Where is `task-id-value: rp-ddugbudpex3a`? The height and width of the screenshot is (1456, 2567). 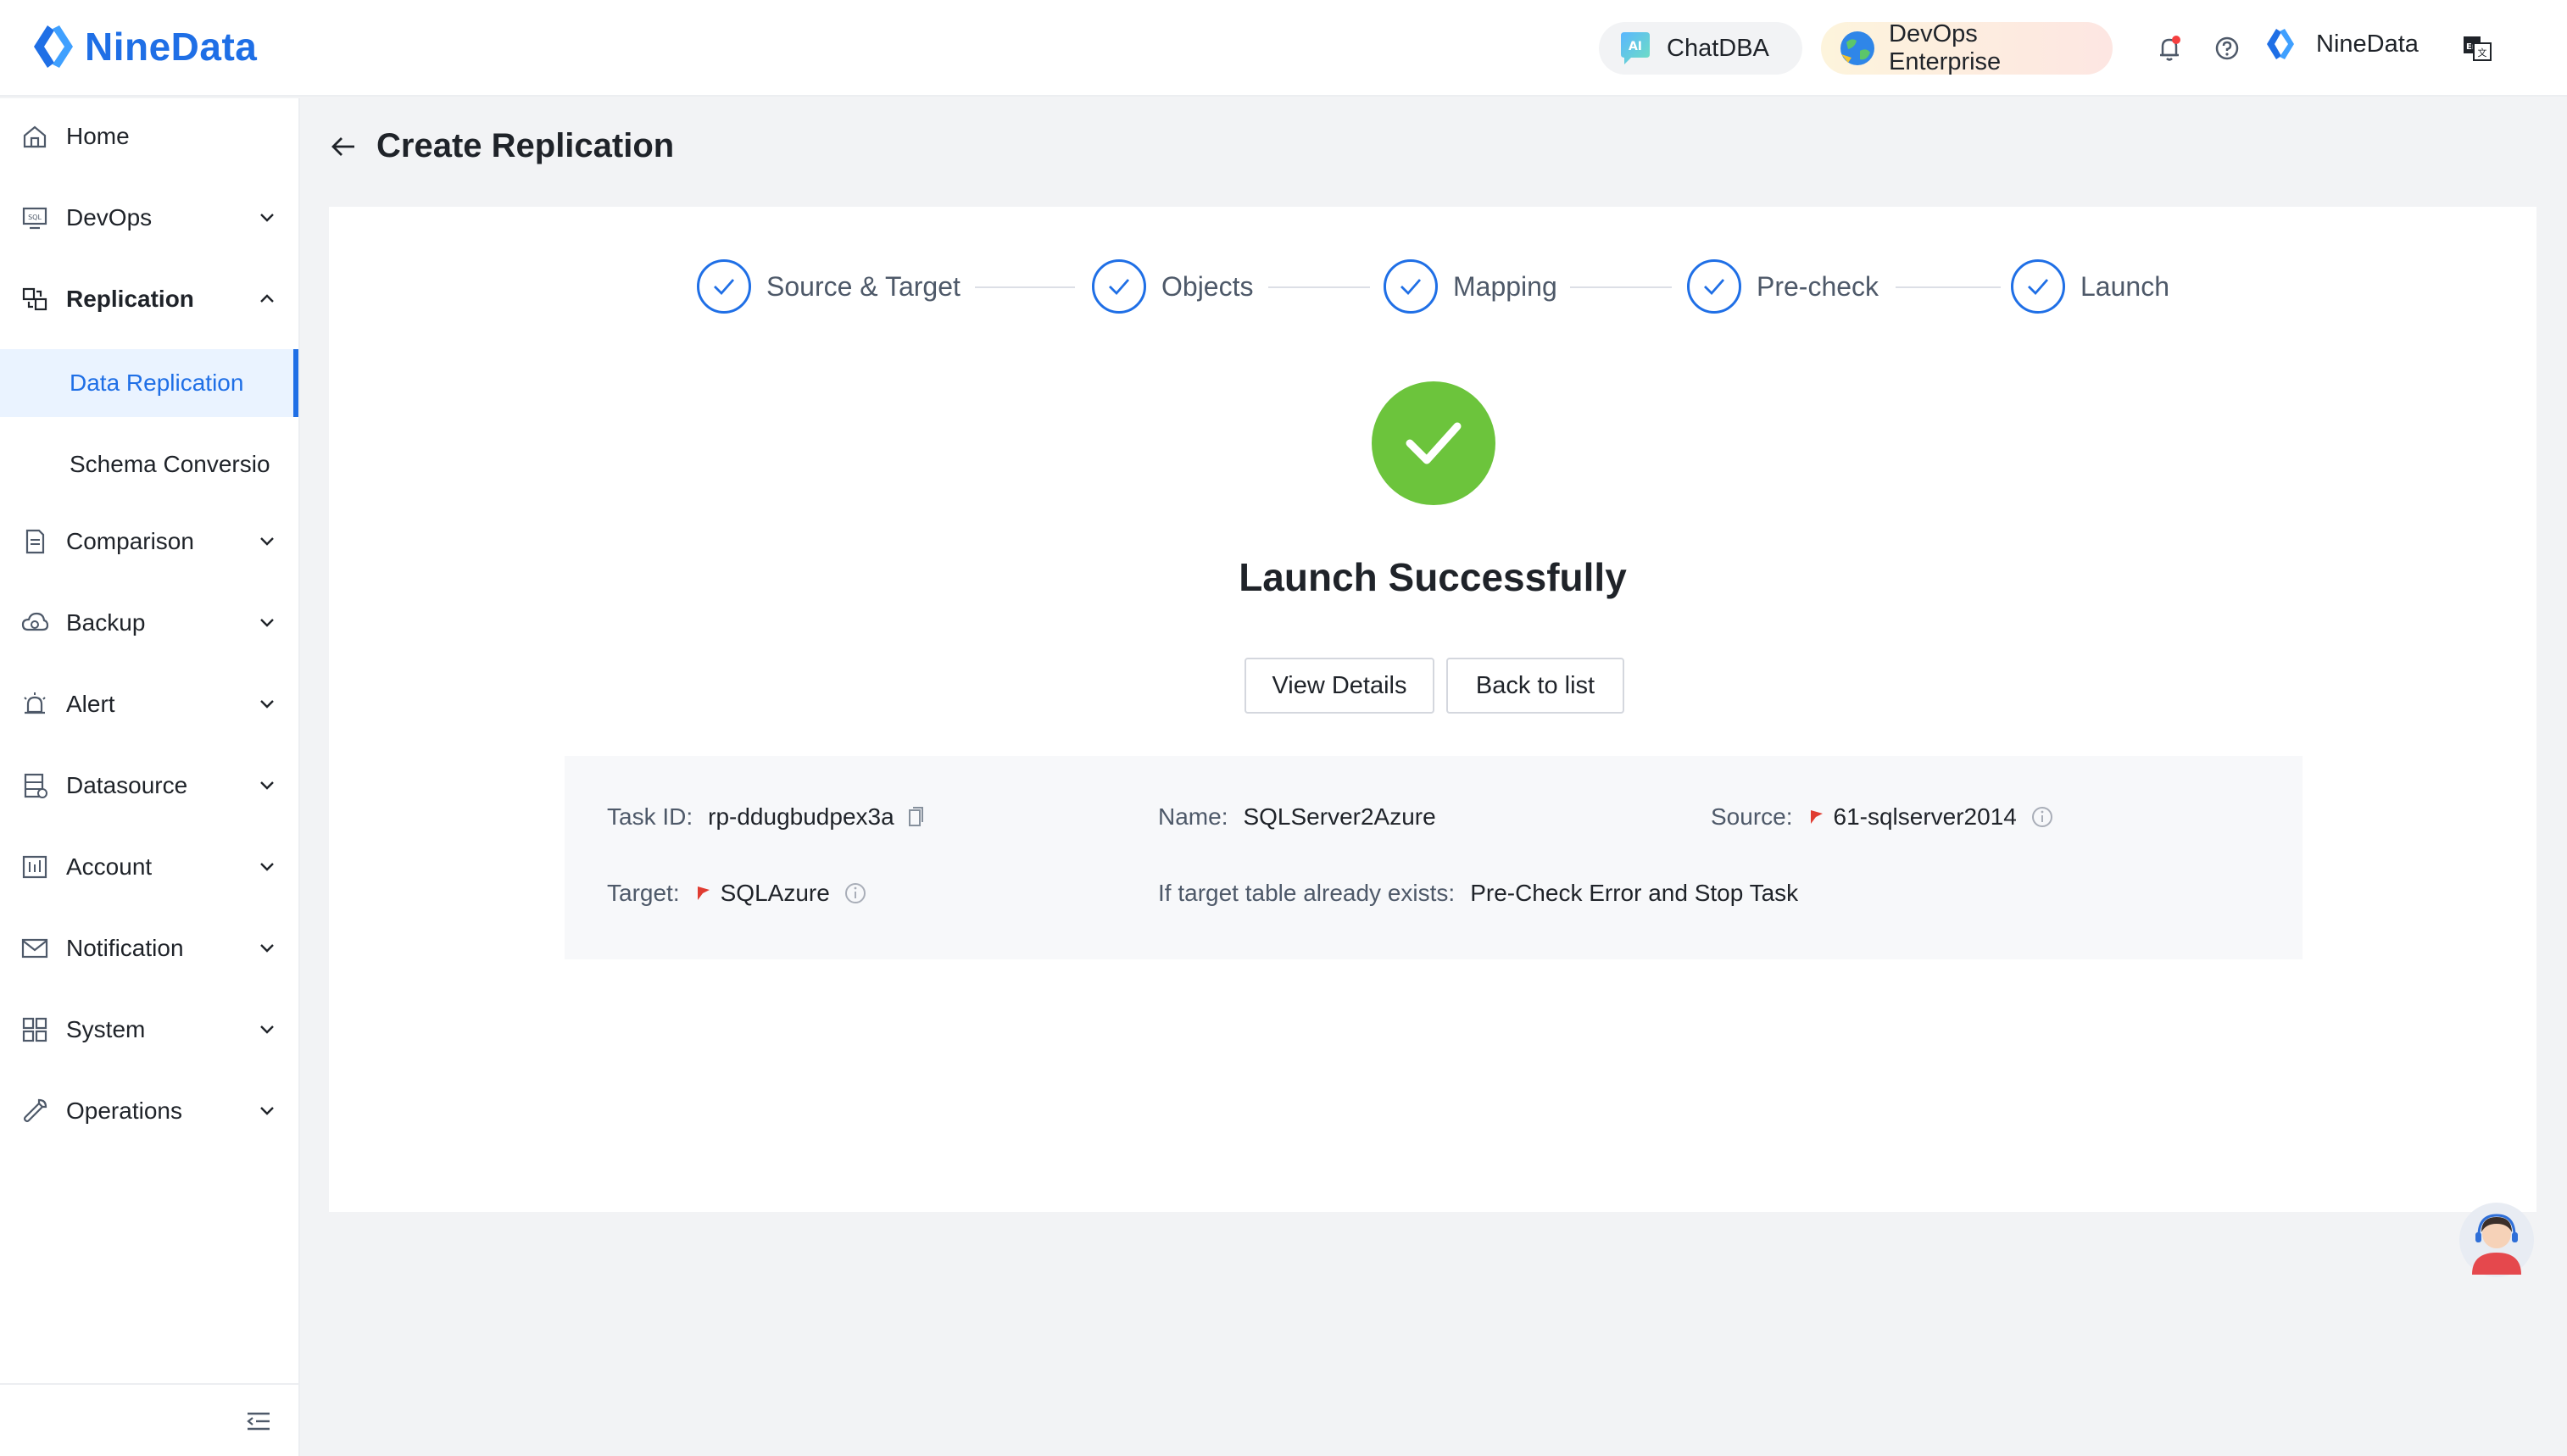
task-id-value: rp-ddugbudpex3a is located at coordinates (801, 817).